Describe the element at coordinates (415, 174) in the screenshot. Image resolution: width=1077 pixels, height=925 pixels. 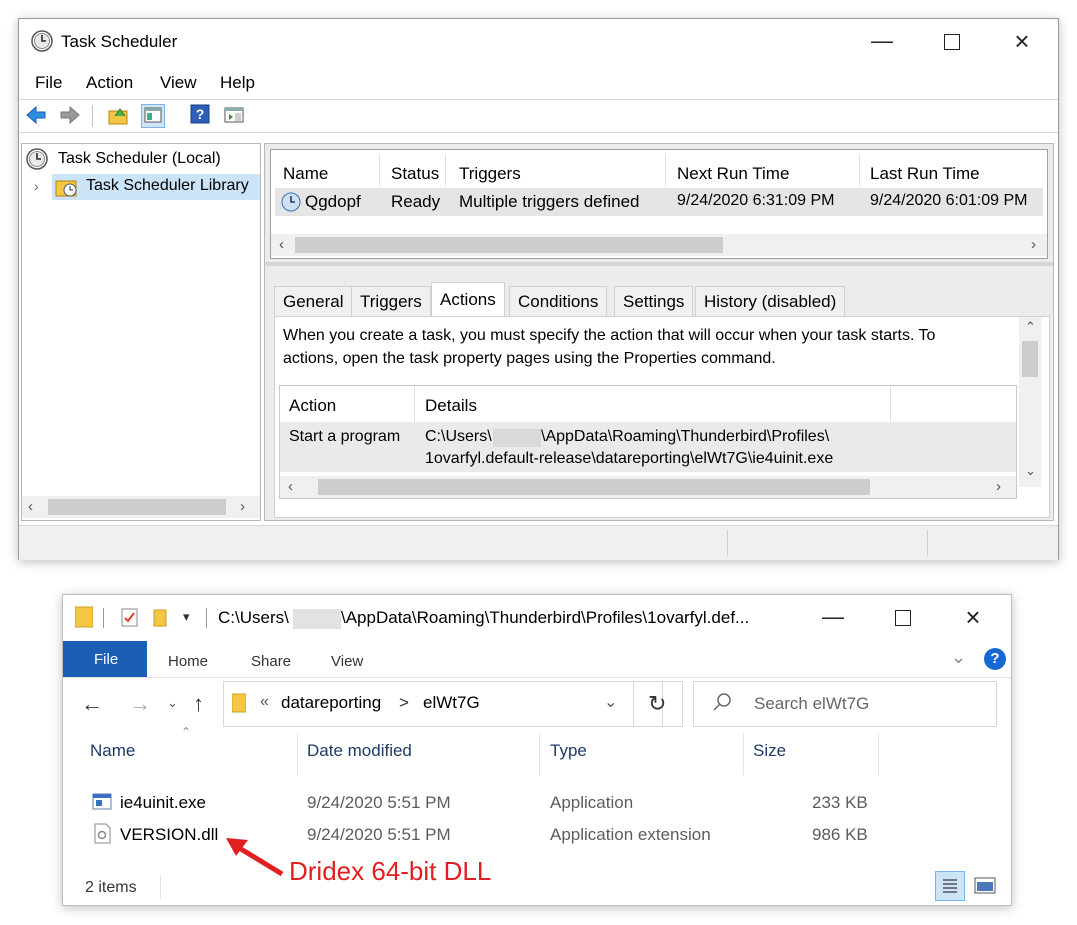
I see `column-header-status: Status` at that location.